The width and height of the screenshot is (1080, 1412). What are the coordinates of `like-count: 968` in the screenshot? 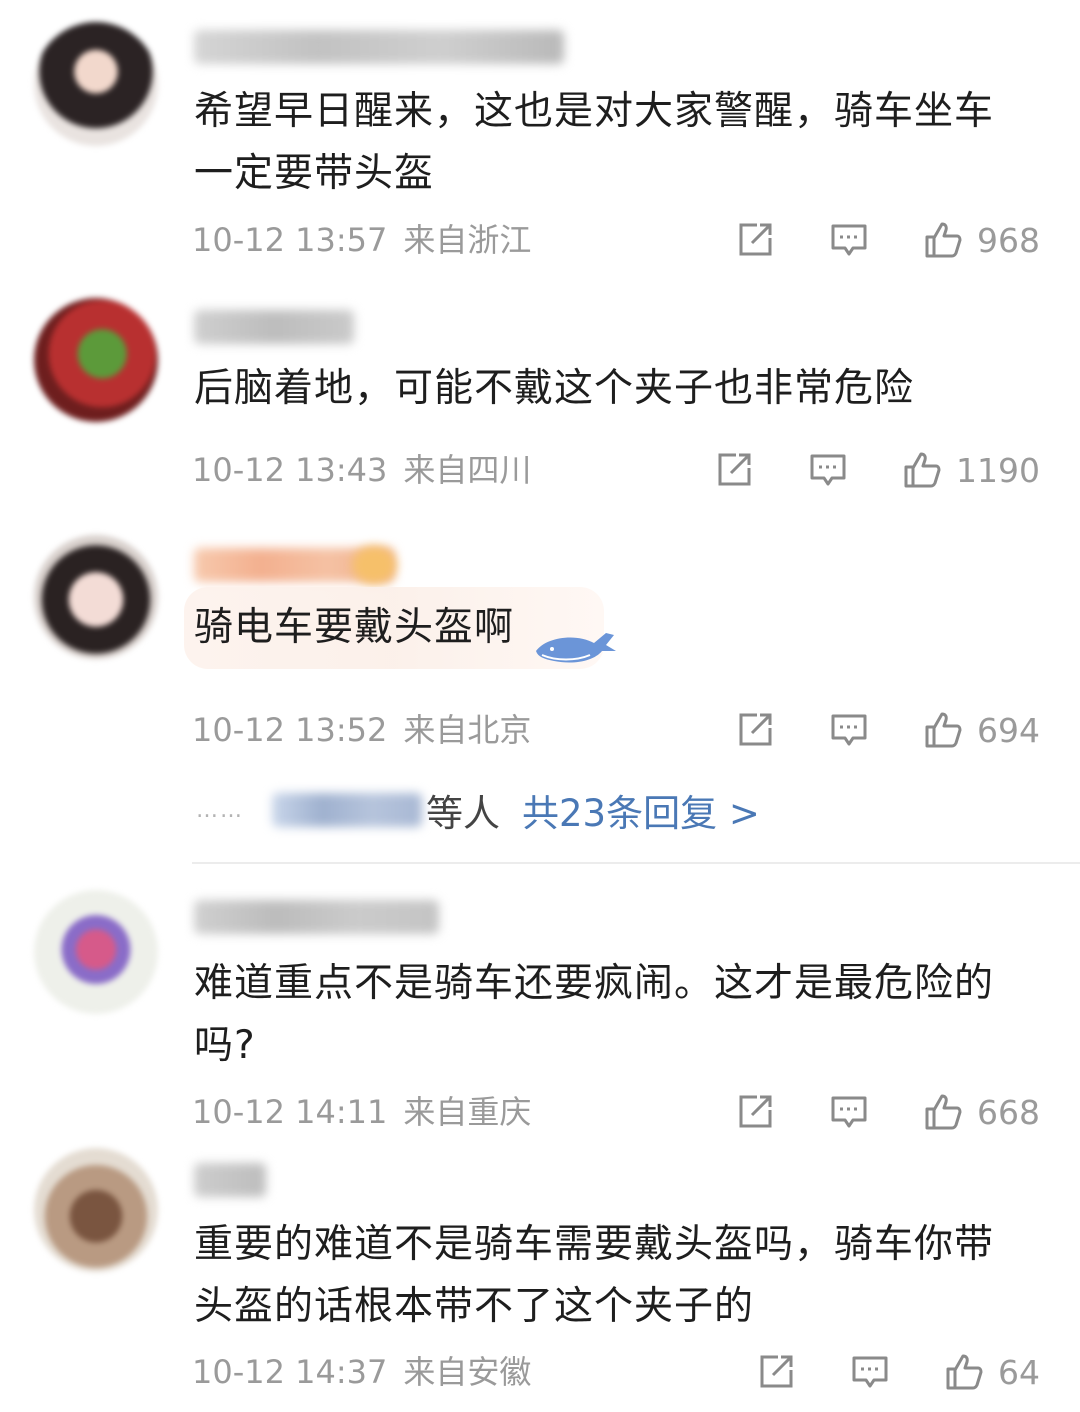 It's located at (1008, 240).